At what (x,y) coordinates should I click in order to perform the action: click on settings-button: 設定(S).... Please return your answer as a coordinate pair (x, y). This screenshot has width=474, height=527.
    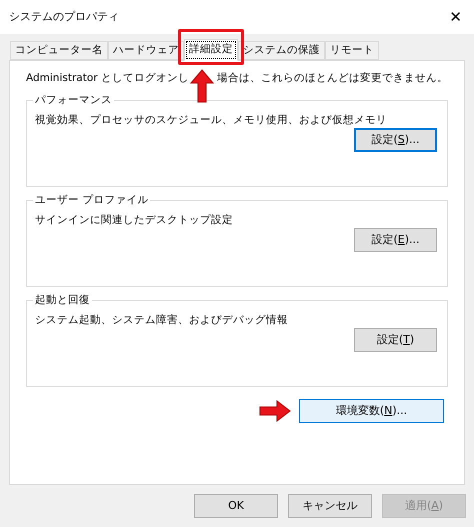
    Looking at the image, I should click on (395, 140).